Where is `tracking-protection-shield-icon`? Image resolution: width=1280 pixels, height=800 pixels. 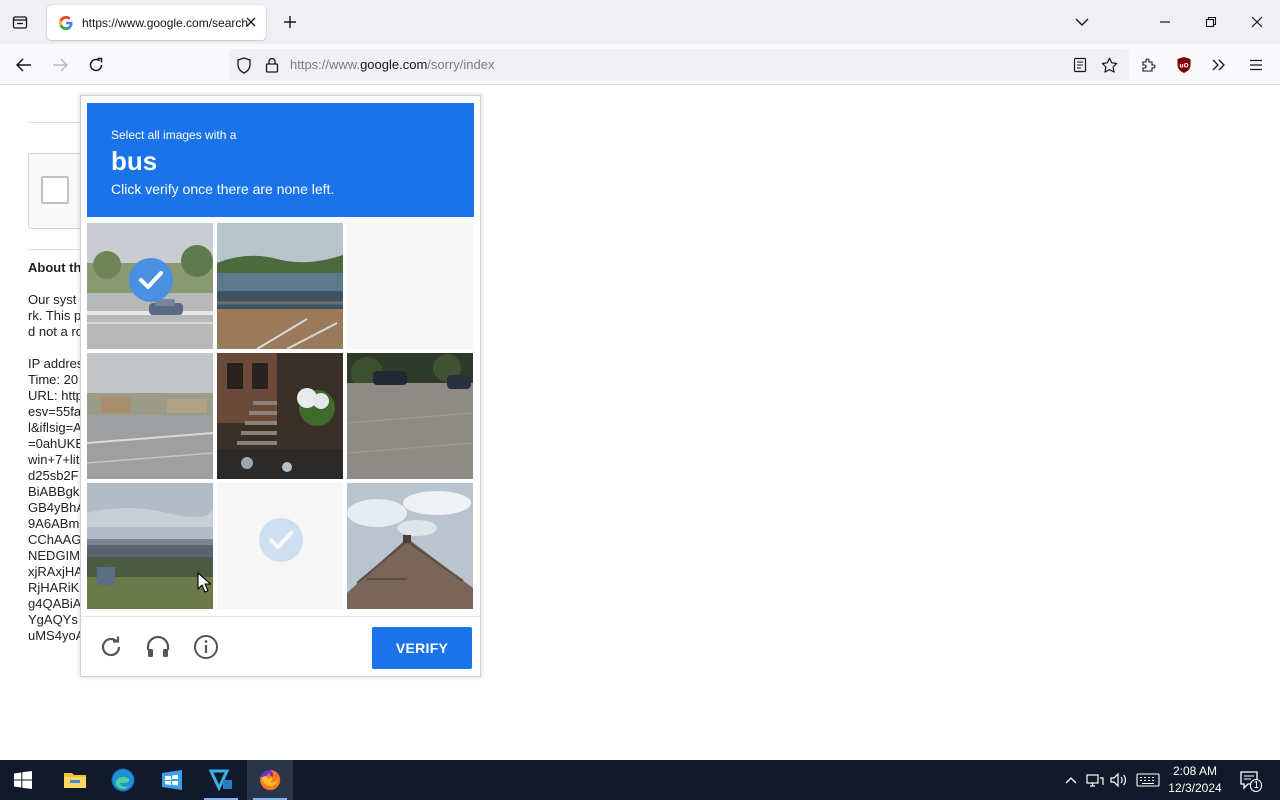 tracking-protection-shield-icon is located at coordinates (244, 65).